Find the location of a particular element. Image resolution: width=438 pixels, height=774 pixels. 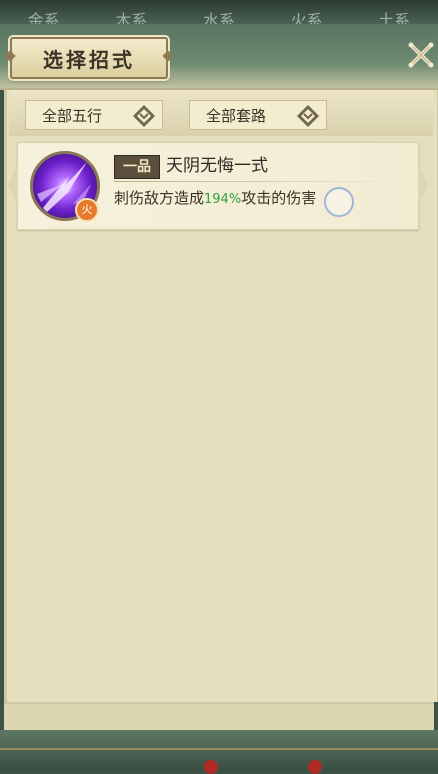

fire-element-icon: 火 is located at coordinates (87, 210).